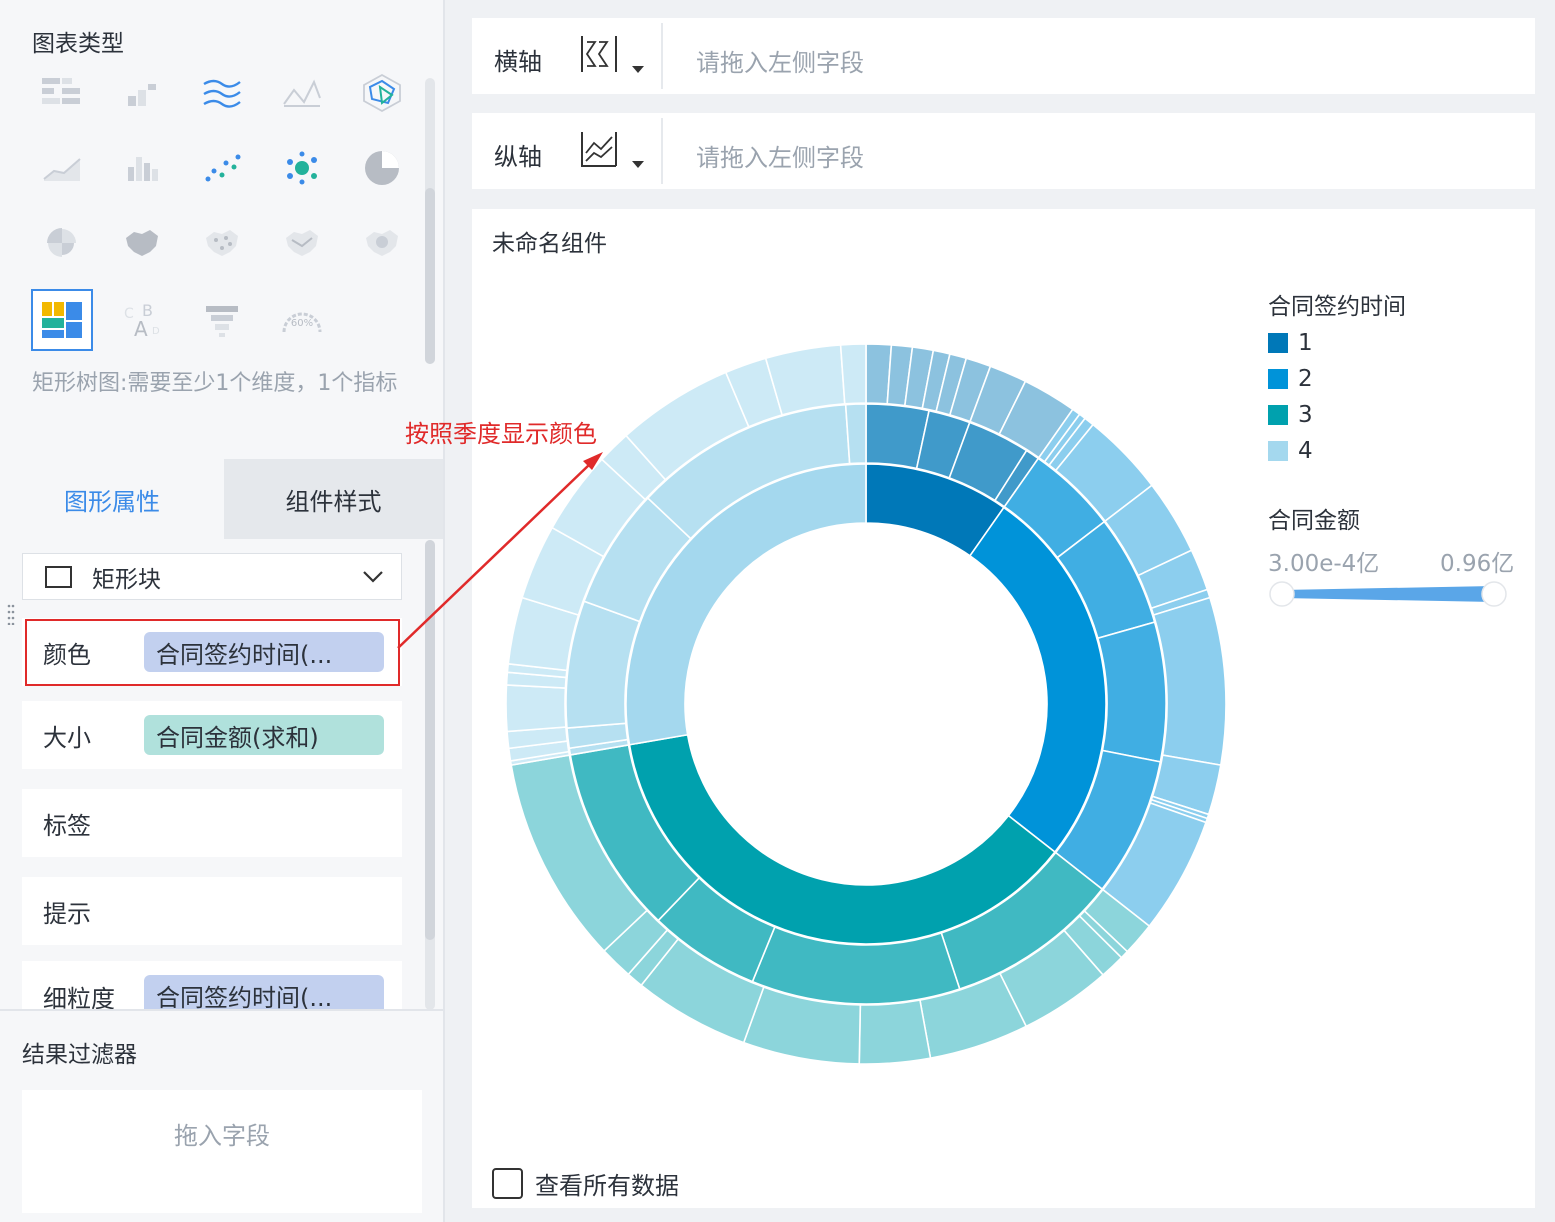 This screenshot has width=1555, height=1222. What do you see at coordinates (129, 314) in the screenshot?
I see `svg-text: C` at bounding box center [129, 314].